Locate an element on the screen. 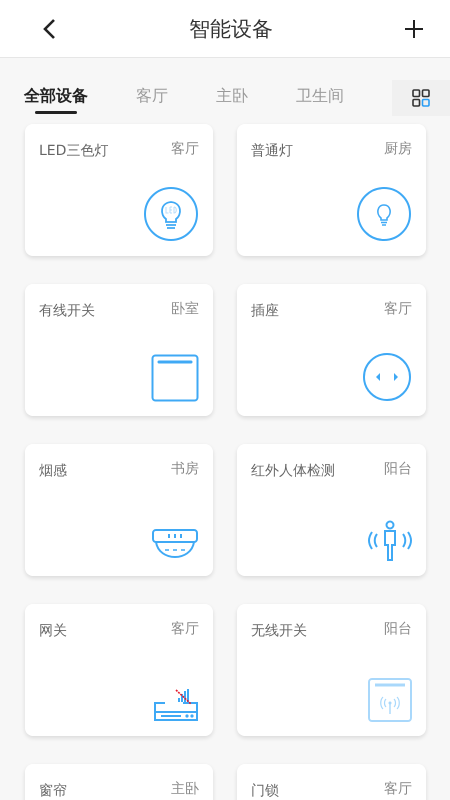 The image size is (450, 800). device-card: 无线开关 阳台 is located at coordinates (331, 670).